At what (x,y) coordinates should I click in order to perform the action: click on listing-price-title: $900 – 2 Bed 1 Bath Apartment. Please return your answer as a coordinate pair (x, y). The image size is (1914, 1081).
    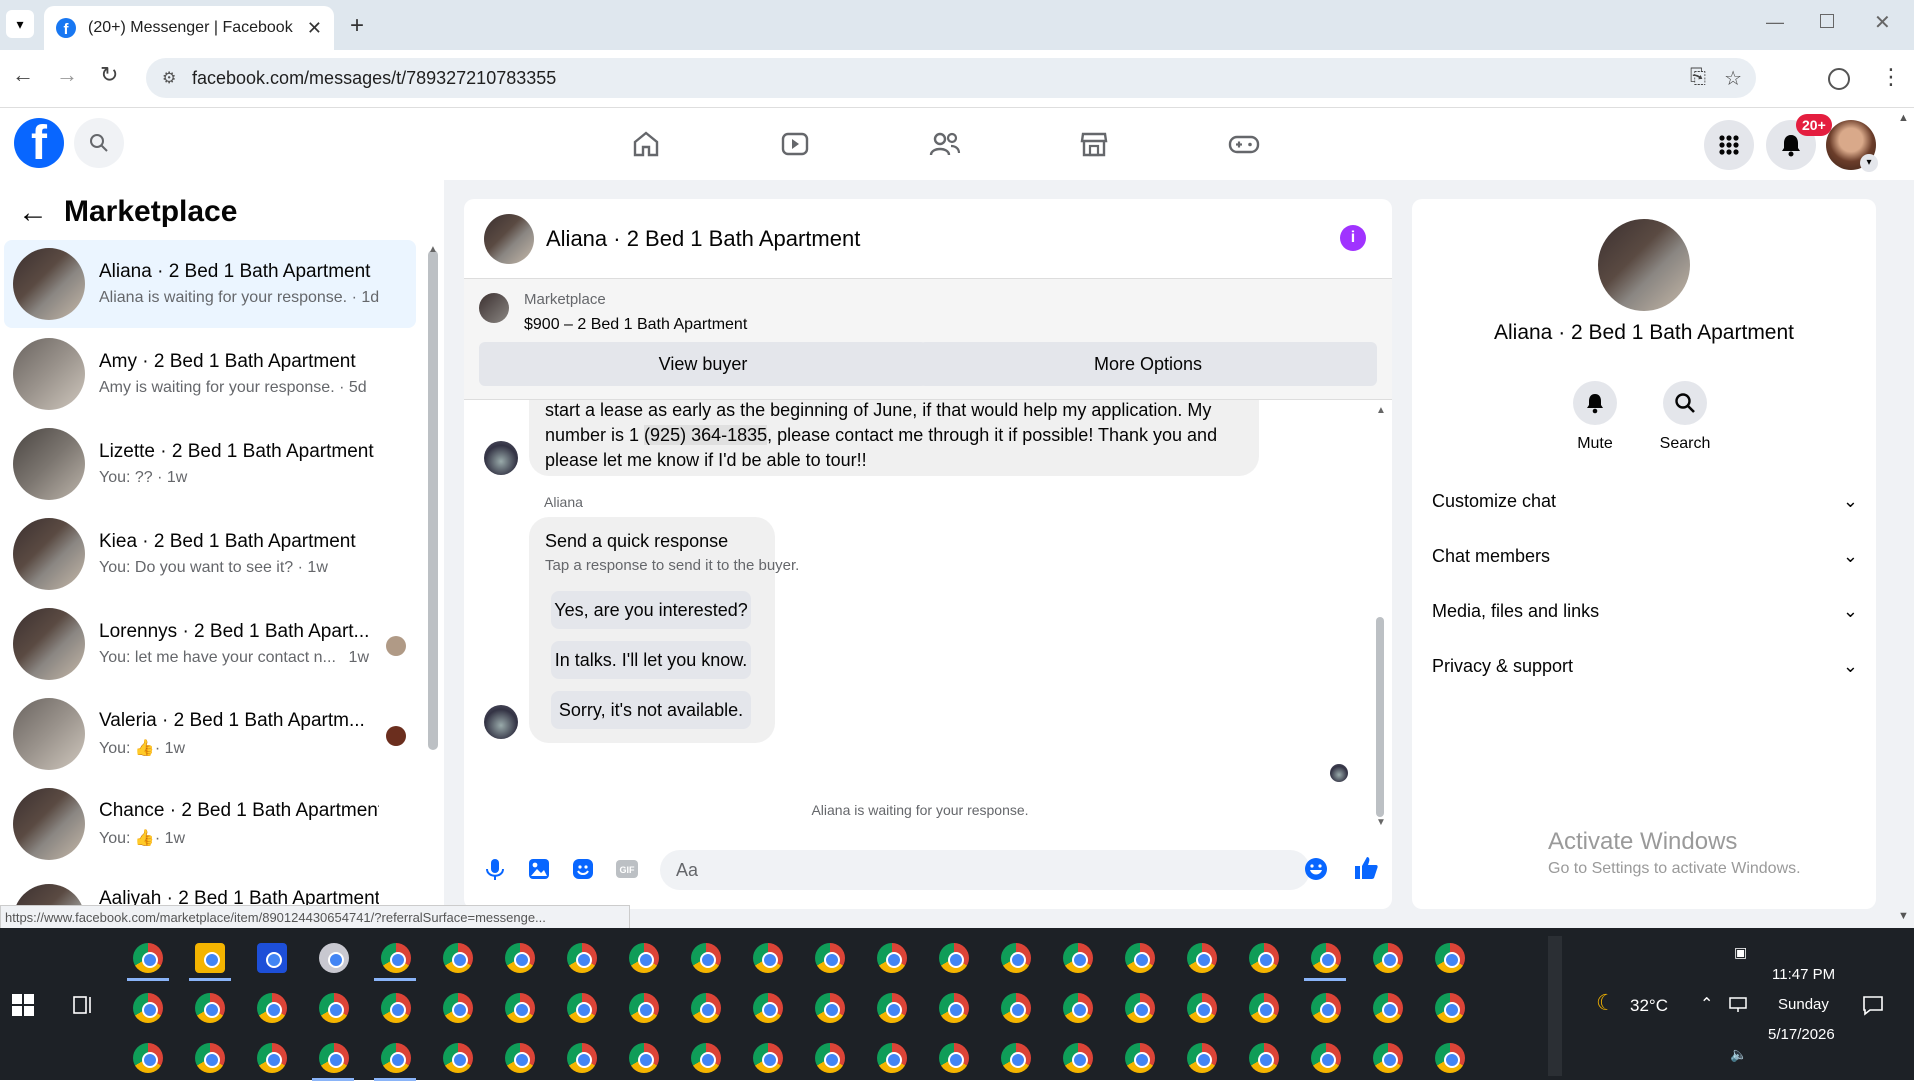
    Looking at the image, I should click on (635, 325).